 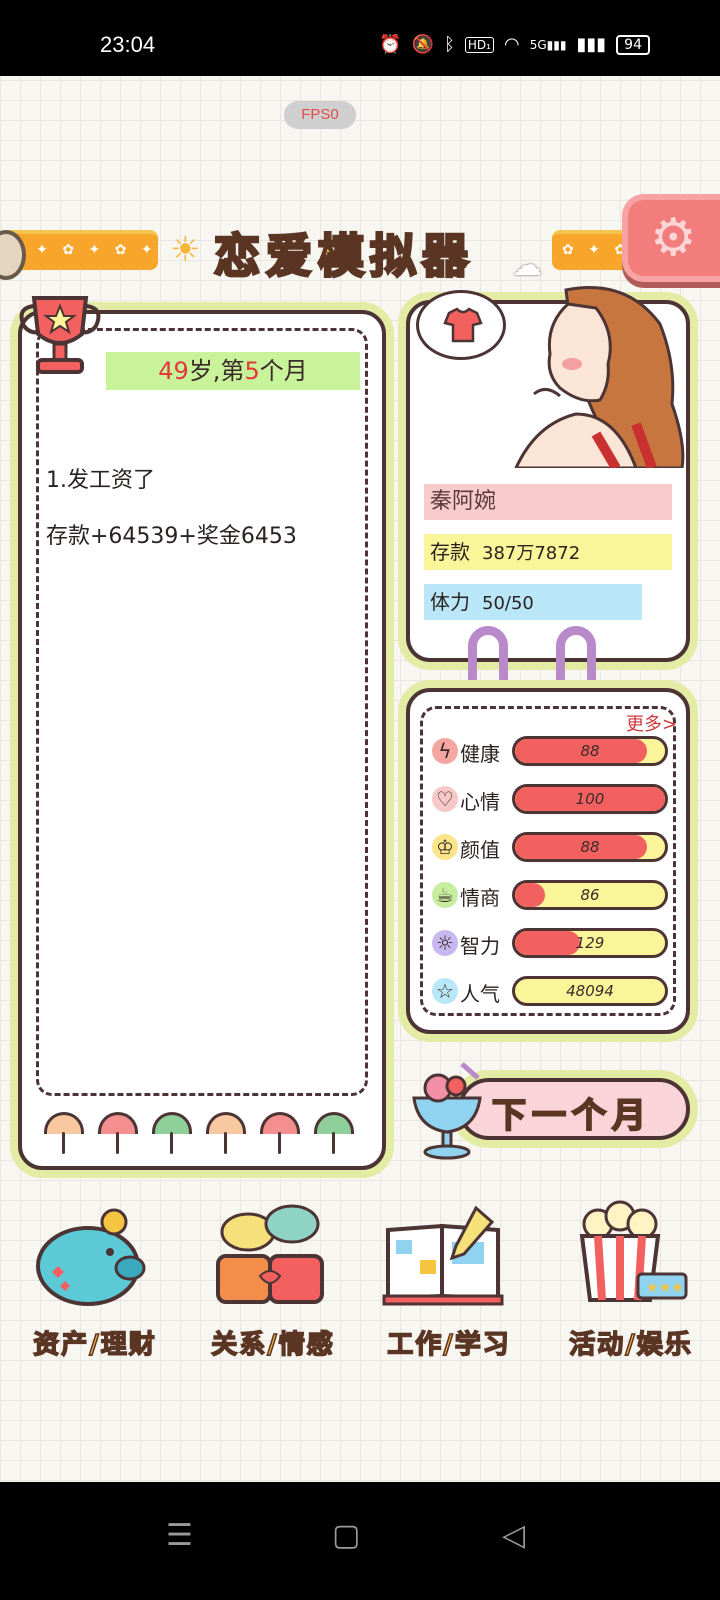 I want to click on back-icon: ◁, so click(x=513, y=1535).